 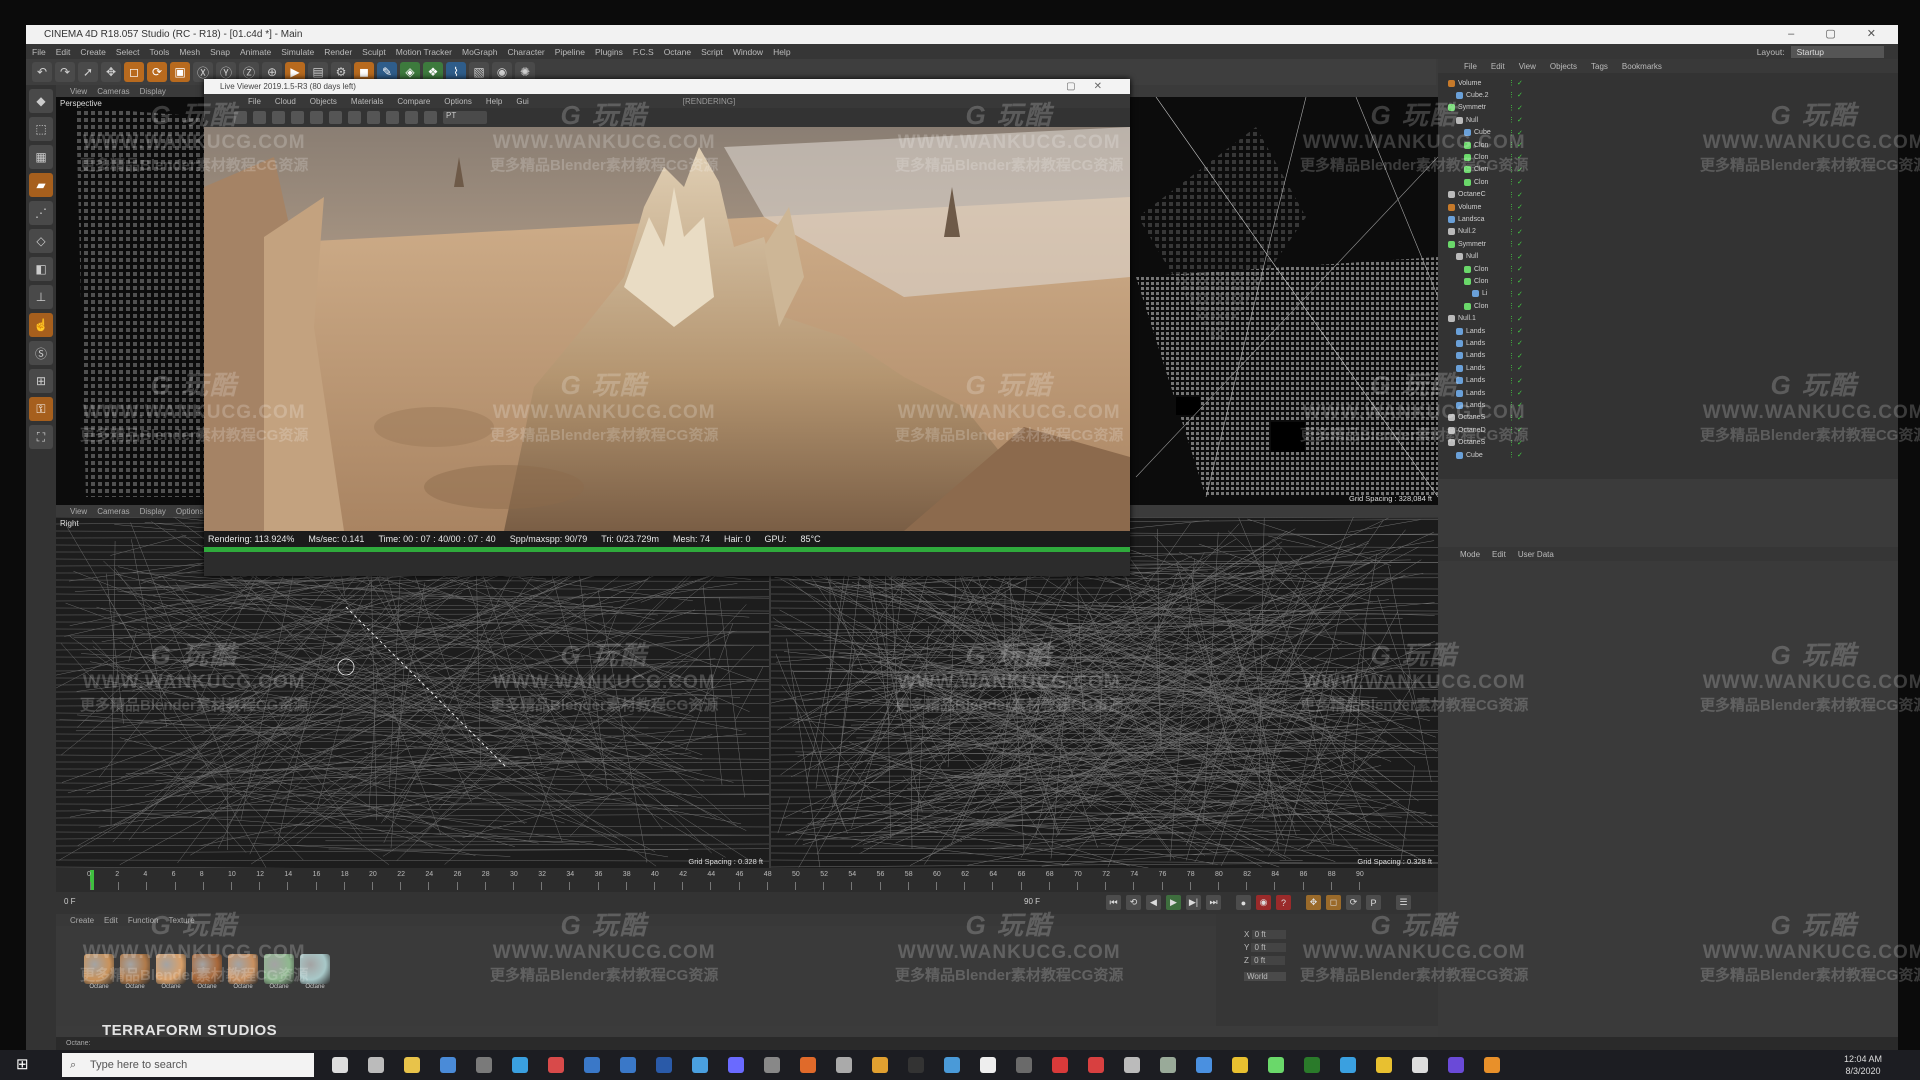 I want to click on right-menu-display: Display, so click(x=153, y=511).